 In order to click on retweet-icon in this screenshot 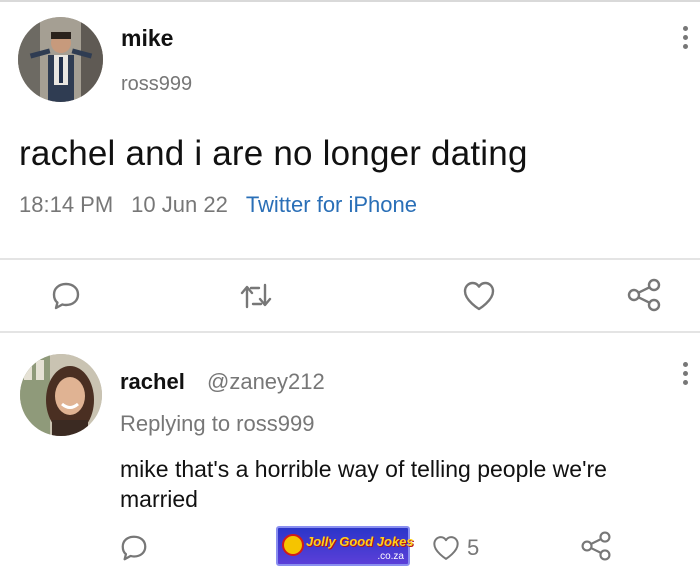, I will do `click(256, 298)`.